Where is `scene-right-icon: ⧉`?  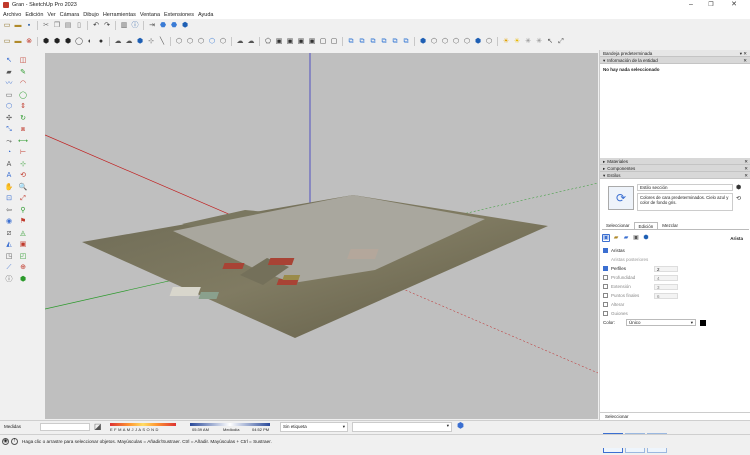
scene-right-icon: ⧉ is located at coordinates (406, 42).